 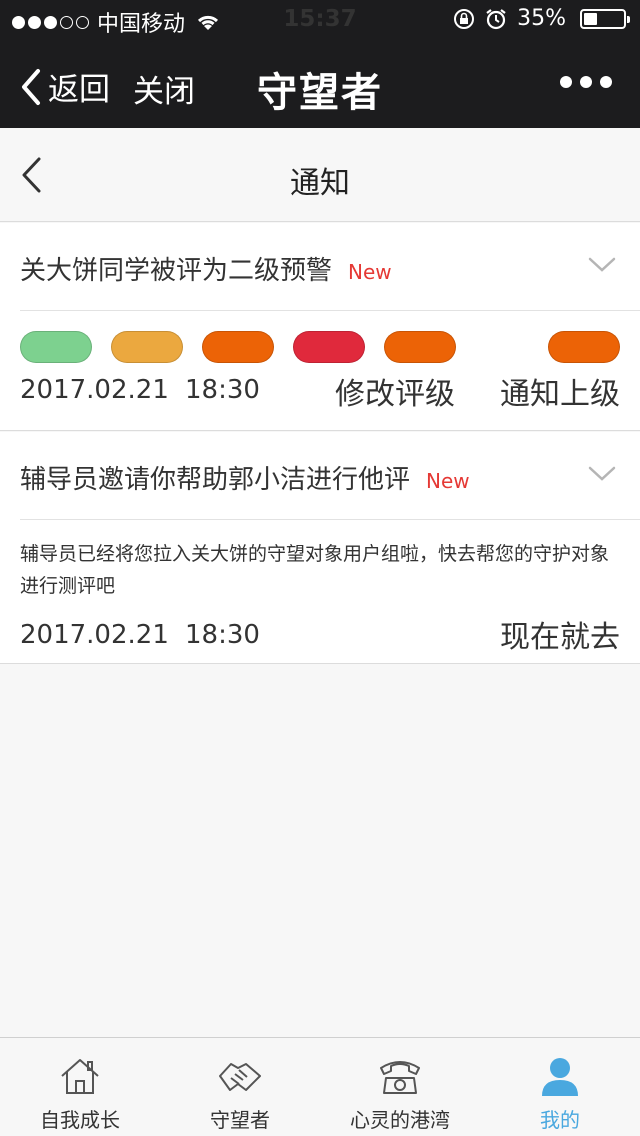 I want to click on notification-title: 关大饼同学被评为二级预警 New, so click(x=206, y=268).